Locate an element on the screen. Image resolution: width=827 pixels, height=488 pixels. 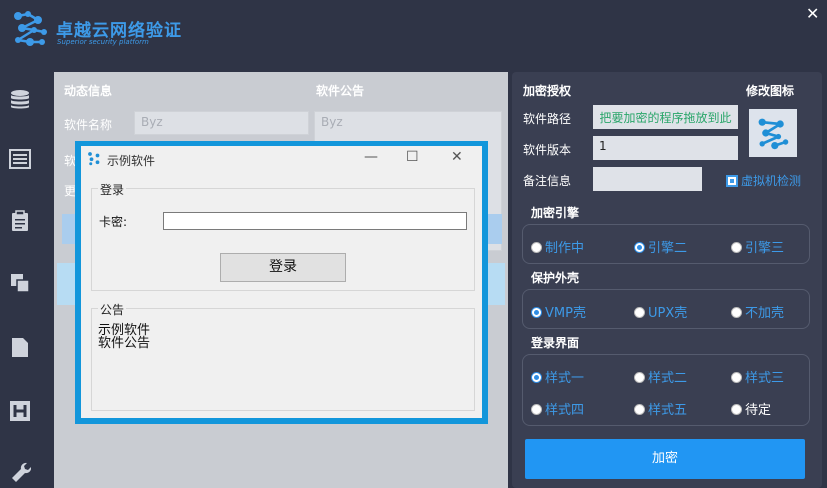
login-group-label: 登录 is located at coordinates (112, 189).